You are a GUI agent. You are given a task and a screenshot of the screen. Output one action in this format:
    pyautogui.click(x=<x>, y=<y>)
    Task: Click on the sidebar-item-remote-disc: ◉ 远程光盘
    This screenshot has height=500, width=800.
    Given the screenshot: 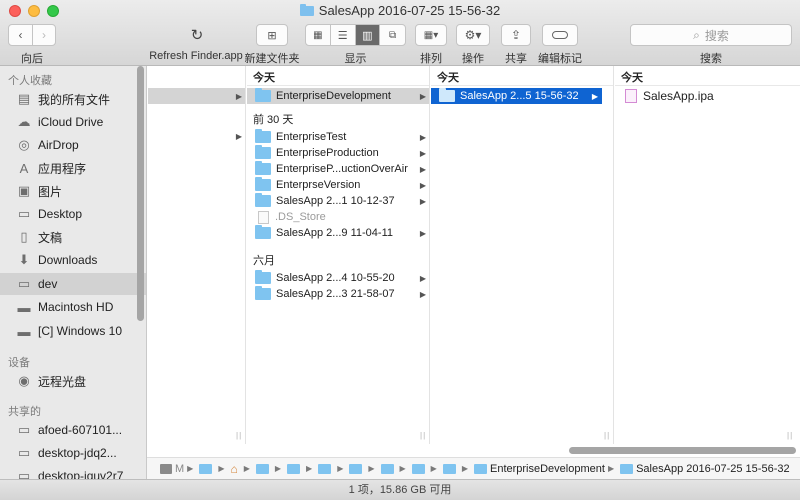 What is the action you would take?
    pyautogui.click(x=73, y=381)
    